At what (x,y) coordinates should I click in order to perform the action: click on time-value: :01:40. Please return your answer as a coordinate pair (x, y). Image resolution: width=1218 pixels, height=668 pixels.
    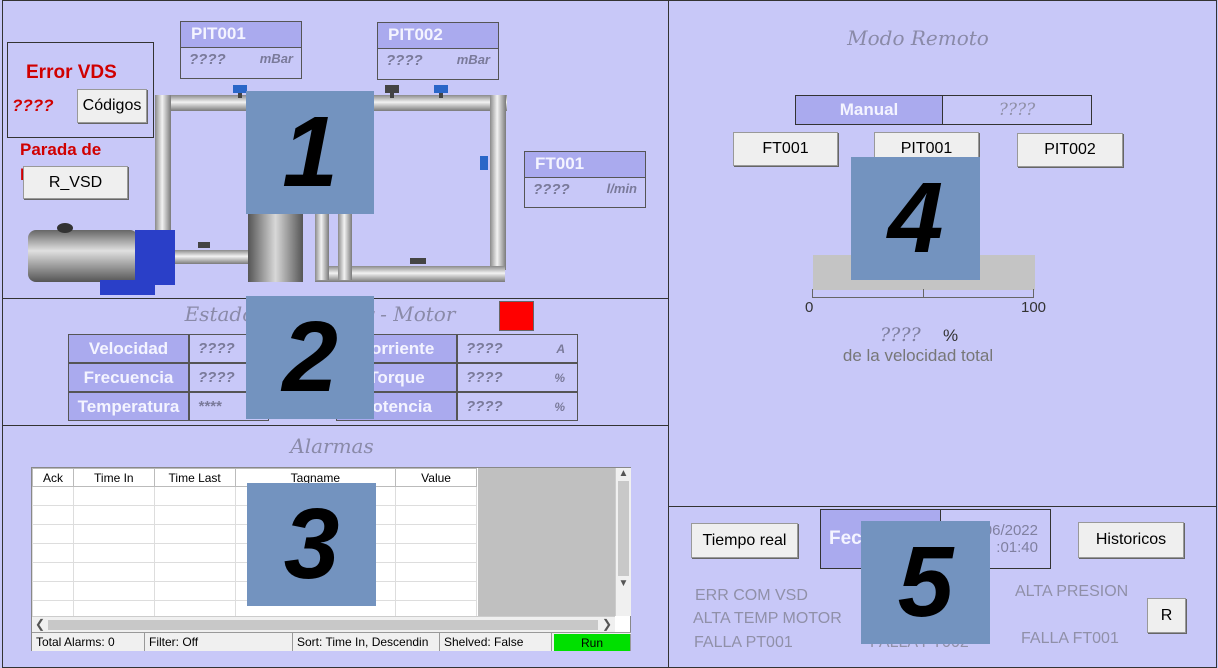
    Looking at the image, I should click on (1017, 547).